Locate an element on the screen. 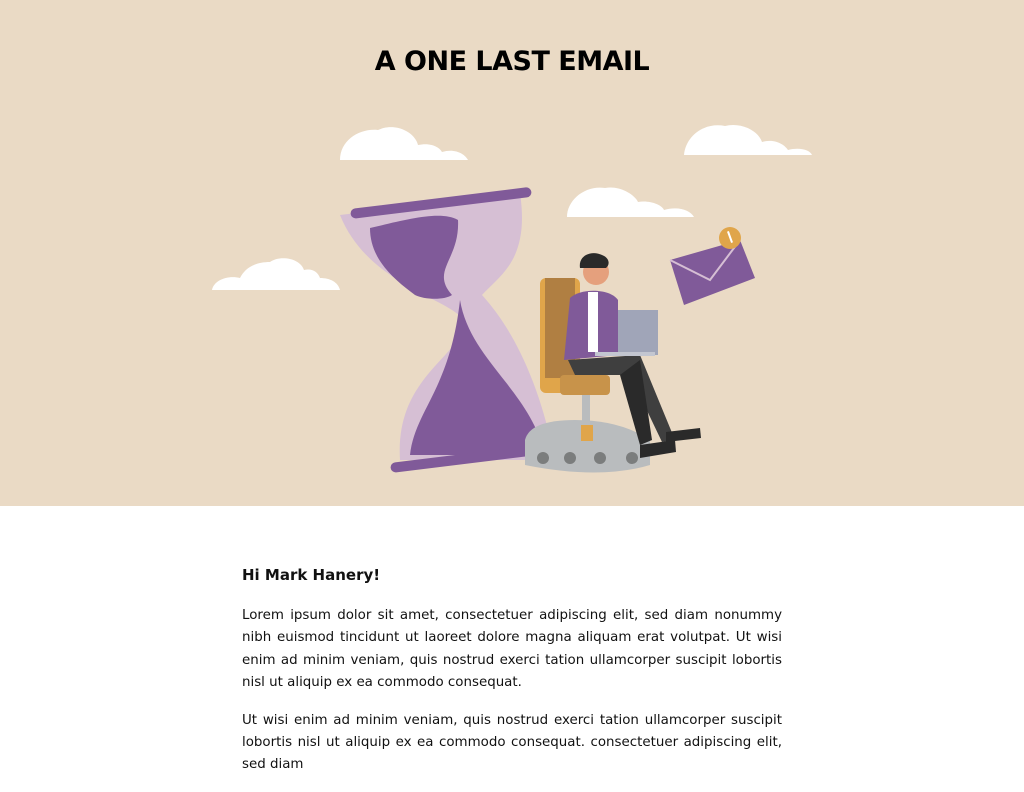 Image resolution: width=1024 pixels, height=792 pixels. greeting: Hi Mark Hanery! is located at coordinates (311, 575).